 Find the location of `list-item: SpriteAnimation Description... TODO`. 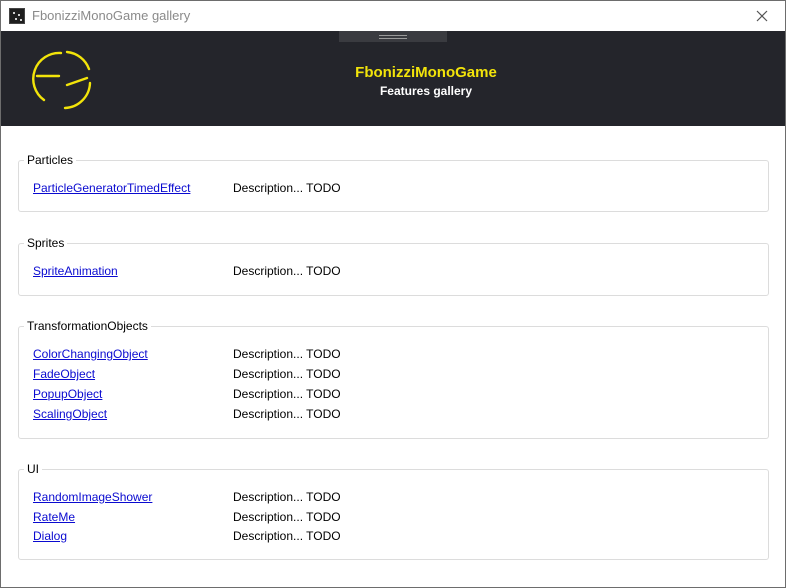

list-item: SpriteAnimation Description... TODO is located at coordinates (383, 273).